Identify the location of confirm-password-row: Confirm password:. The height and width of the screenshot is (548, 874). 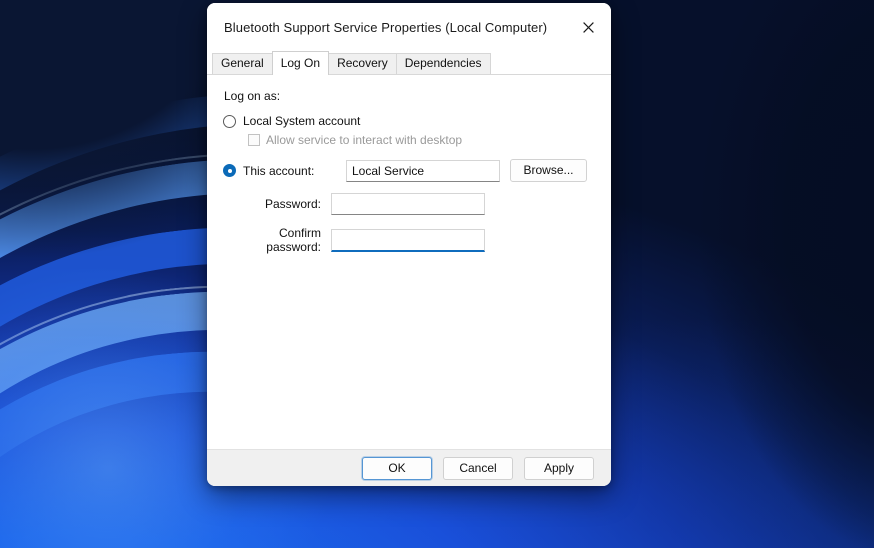
(409, 240).